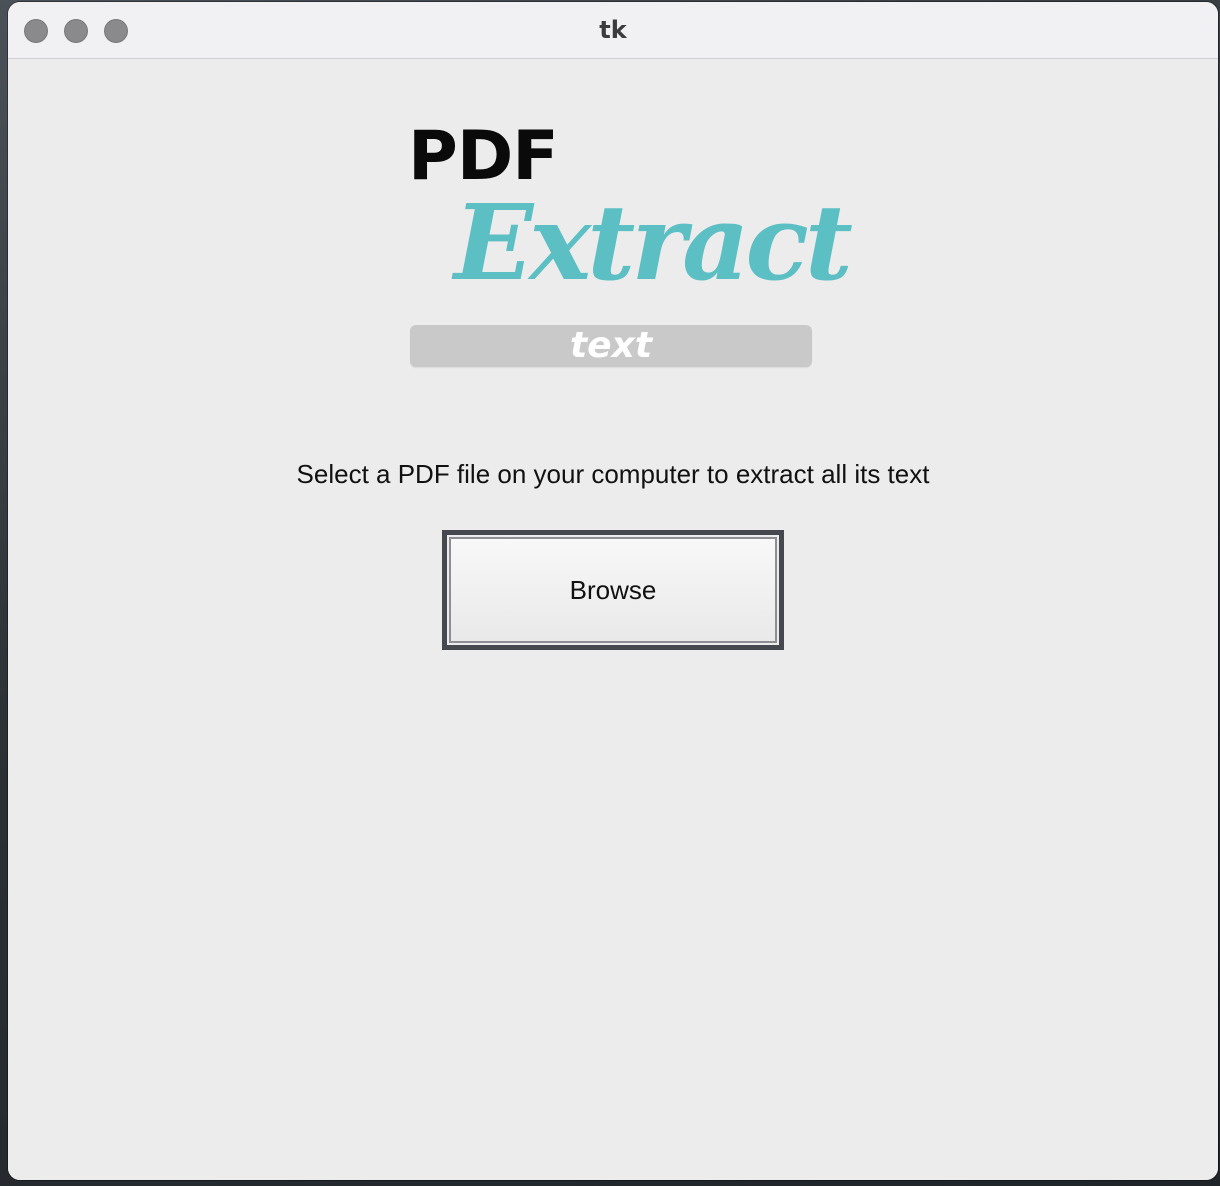 This screenshot has width=1220, height=1186. I want to click on window-title: tk, so click(613, 30).